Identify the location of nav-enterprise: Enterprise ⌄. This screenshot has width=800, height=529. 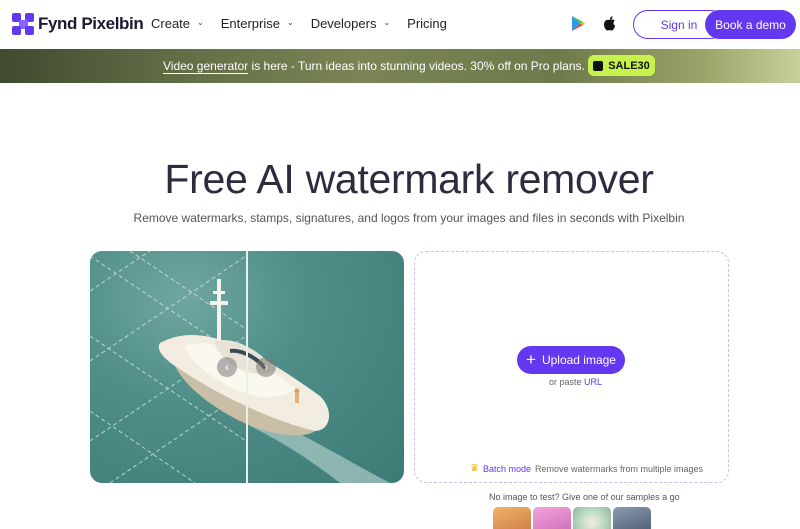
(257, 23).